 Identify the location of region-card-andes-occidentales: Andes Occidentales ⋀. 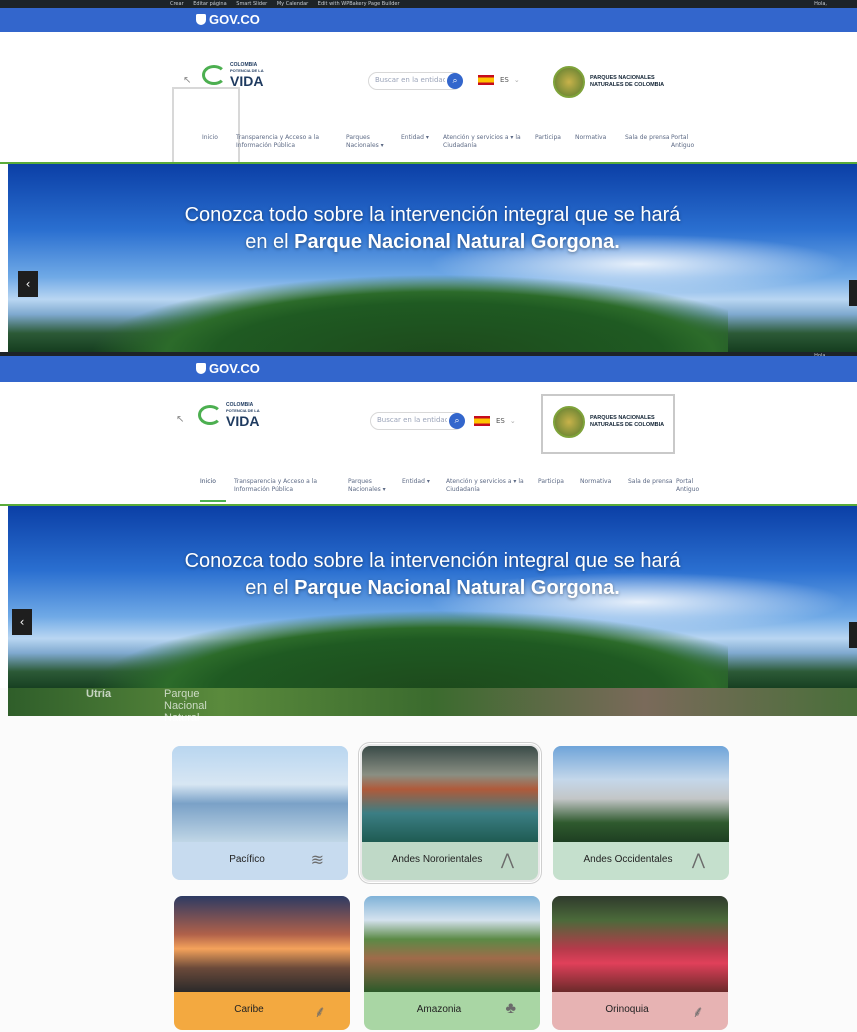
(641, 813).